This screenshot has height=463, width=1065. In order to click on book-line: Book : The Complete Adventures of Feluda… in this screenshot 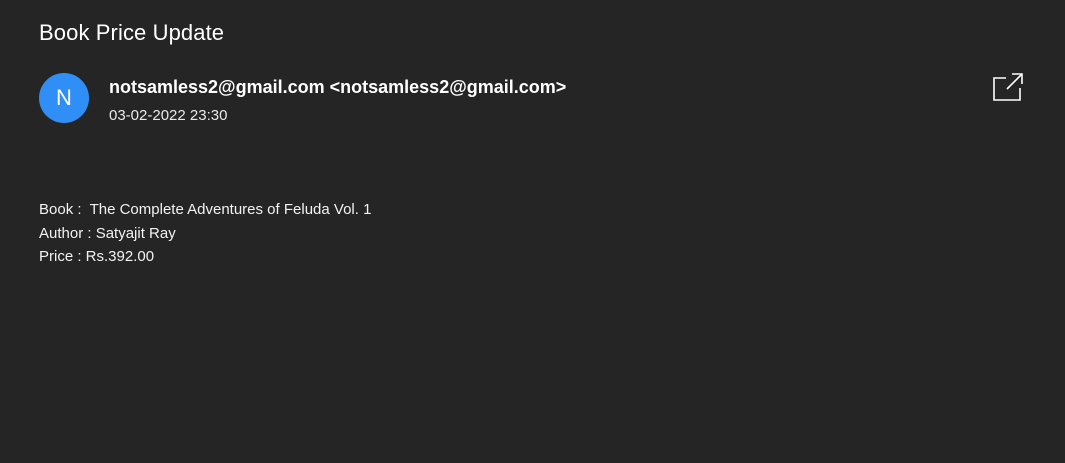, I will do `click(205, 209)`.